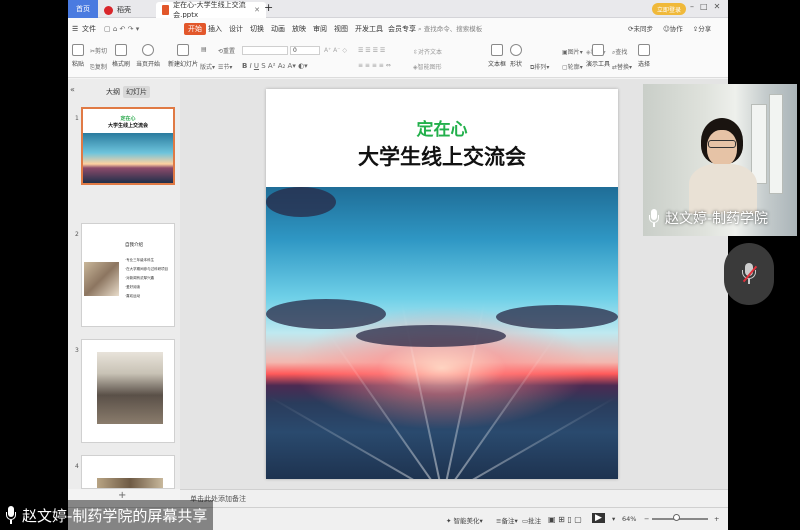 This screenshot has height=530, width=800. I want to click on microphone-icon, so click(654, 218).